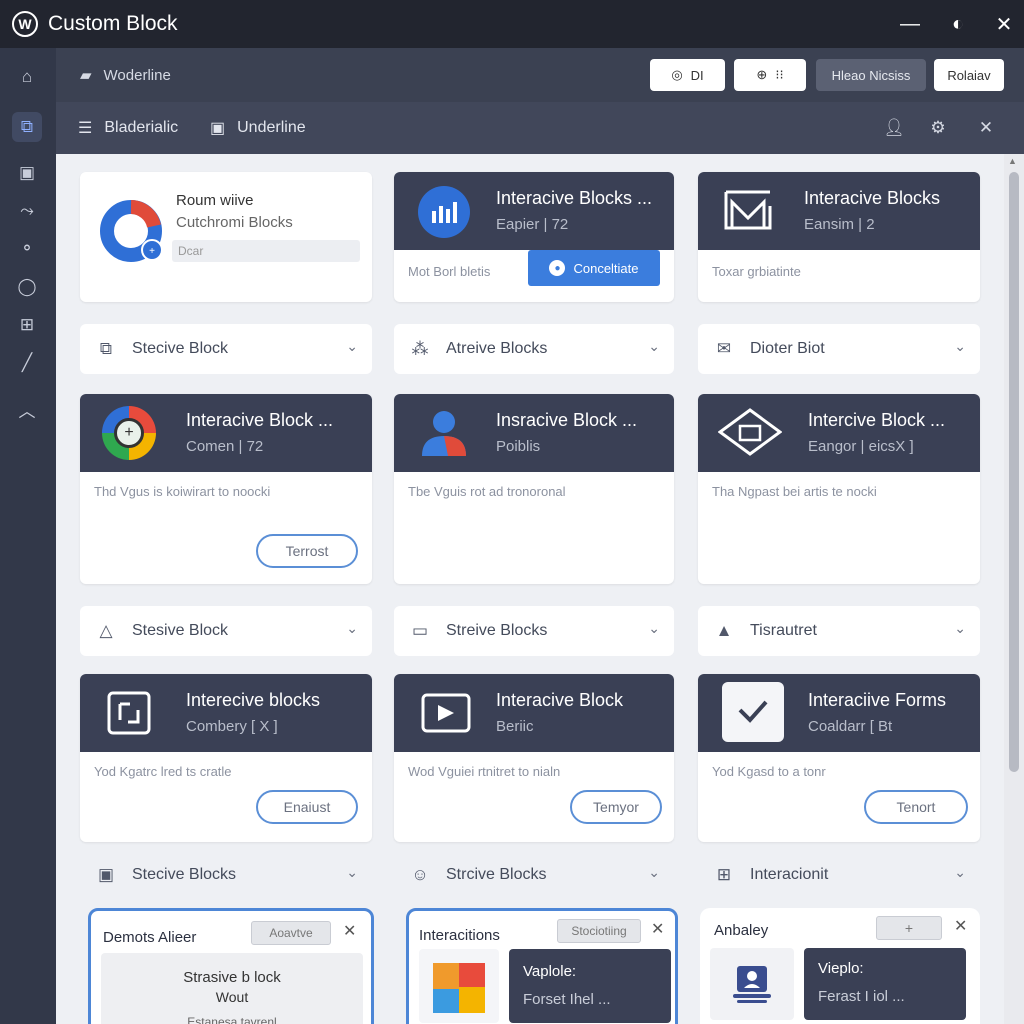  What do you see at coordinates (839, 631) in the screenshot?
I see `block-dropdown: ▲ Tisrautret ⌄` at bounding box center [839, 631].